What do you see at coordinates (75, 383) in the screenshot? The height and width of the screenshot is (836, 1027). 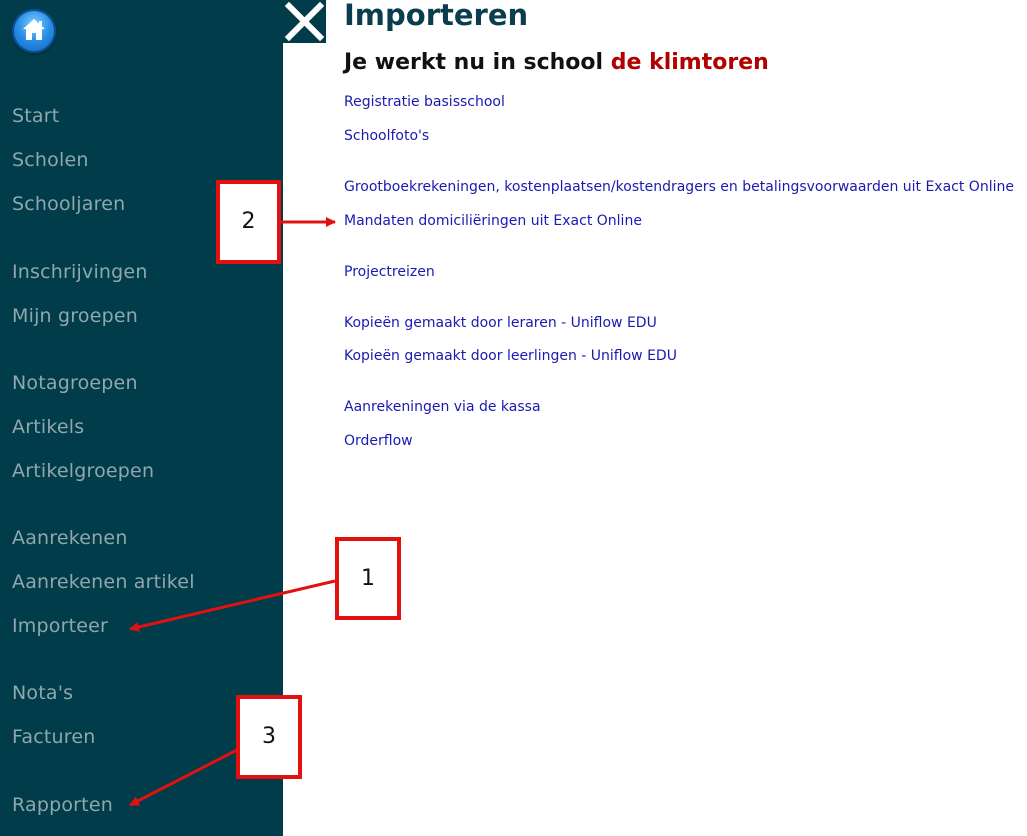 I see `sidebar-item-notagroepen: Notagroepen` at bounding box center [75, 383].